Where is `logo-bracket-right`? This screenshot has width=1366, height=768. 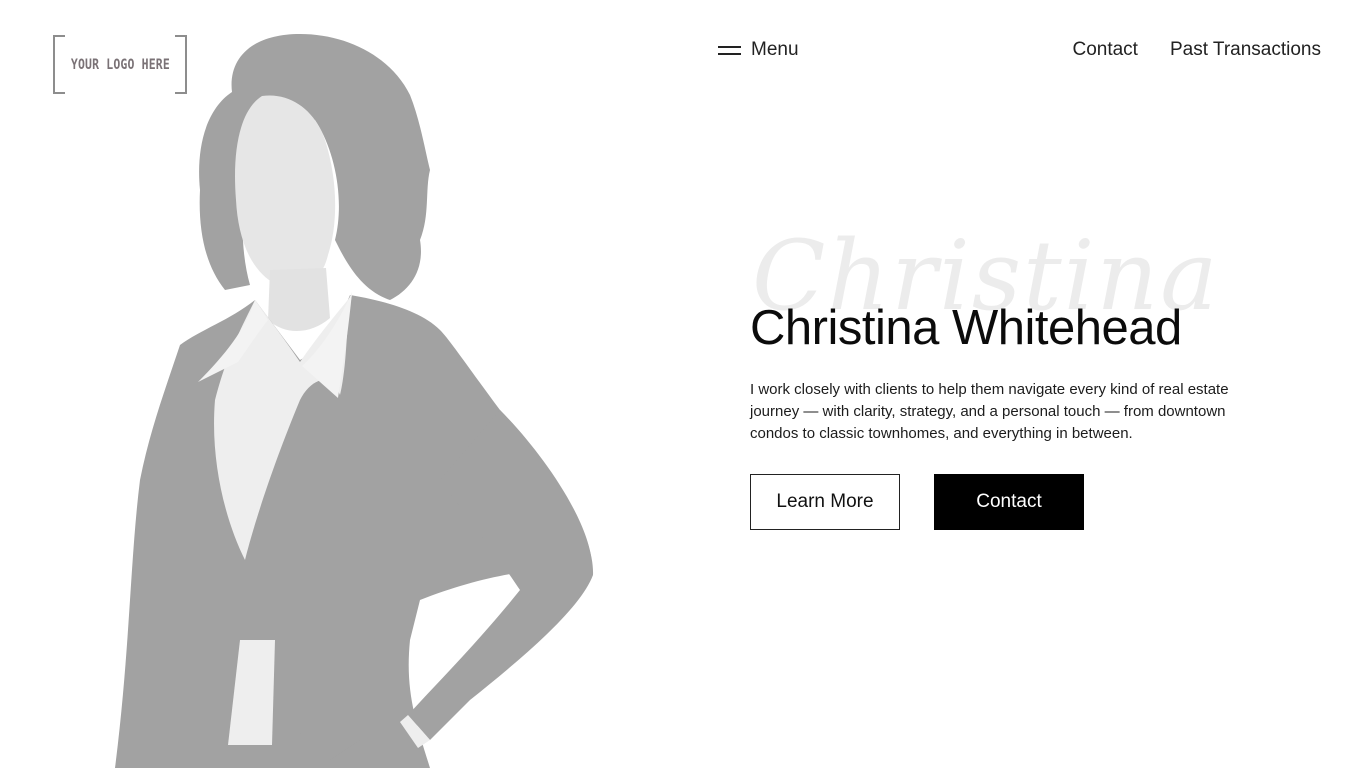 logo-bracket-right is located at coordinates (181, 64).